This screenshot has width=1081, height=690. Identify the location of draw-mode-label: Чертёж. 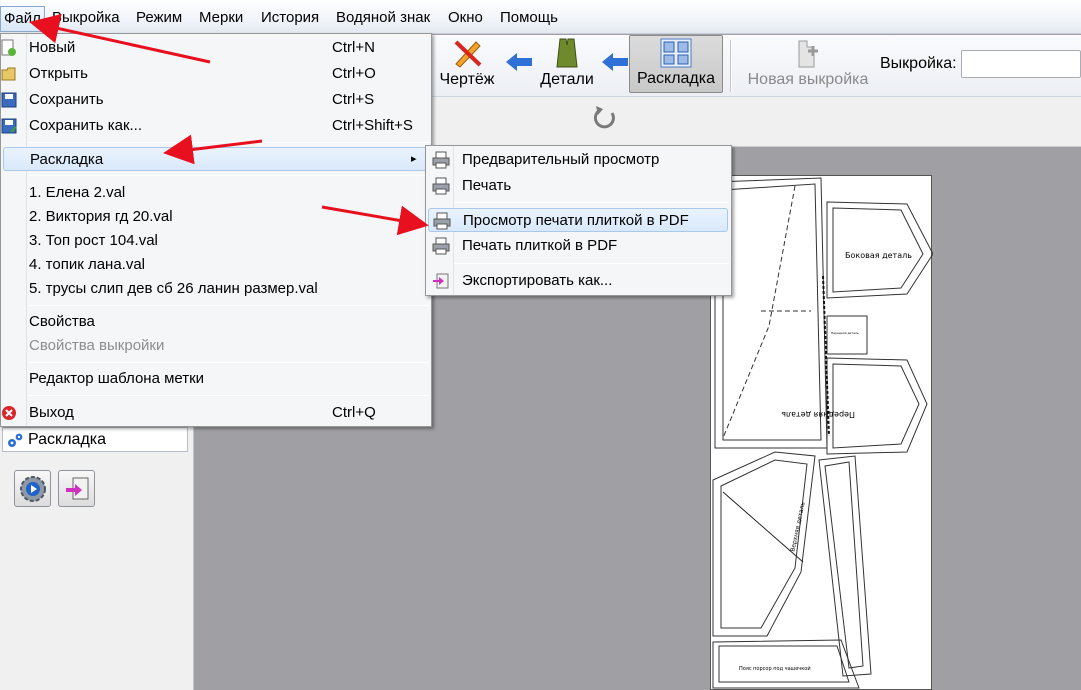
(467, 79).